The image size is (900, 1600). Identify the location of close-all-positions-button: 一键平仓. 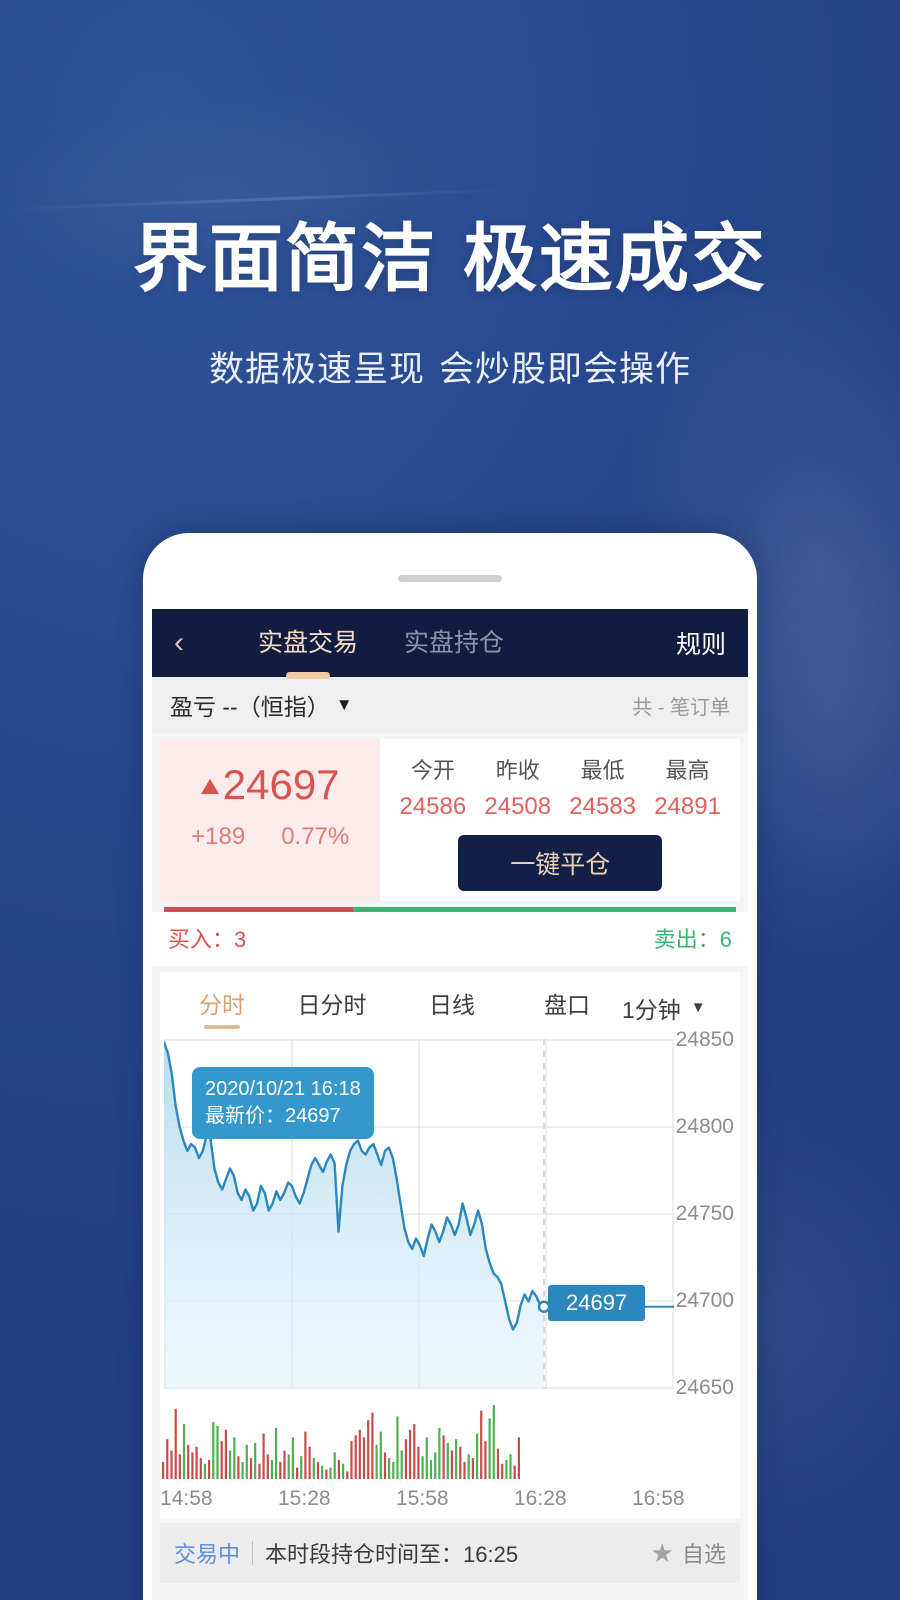
(560, 863).